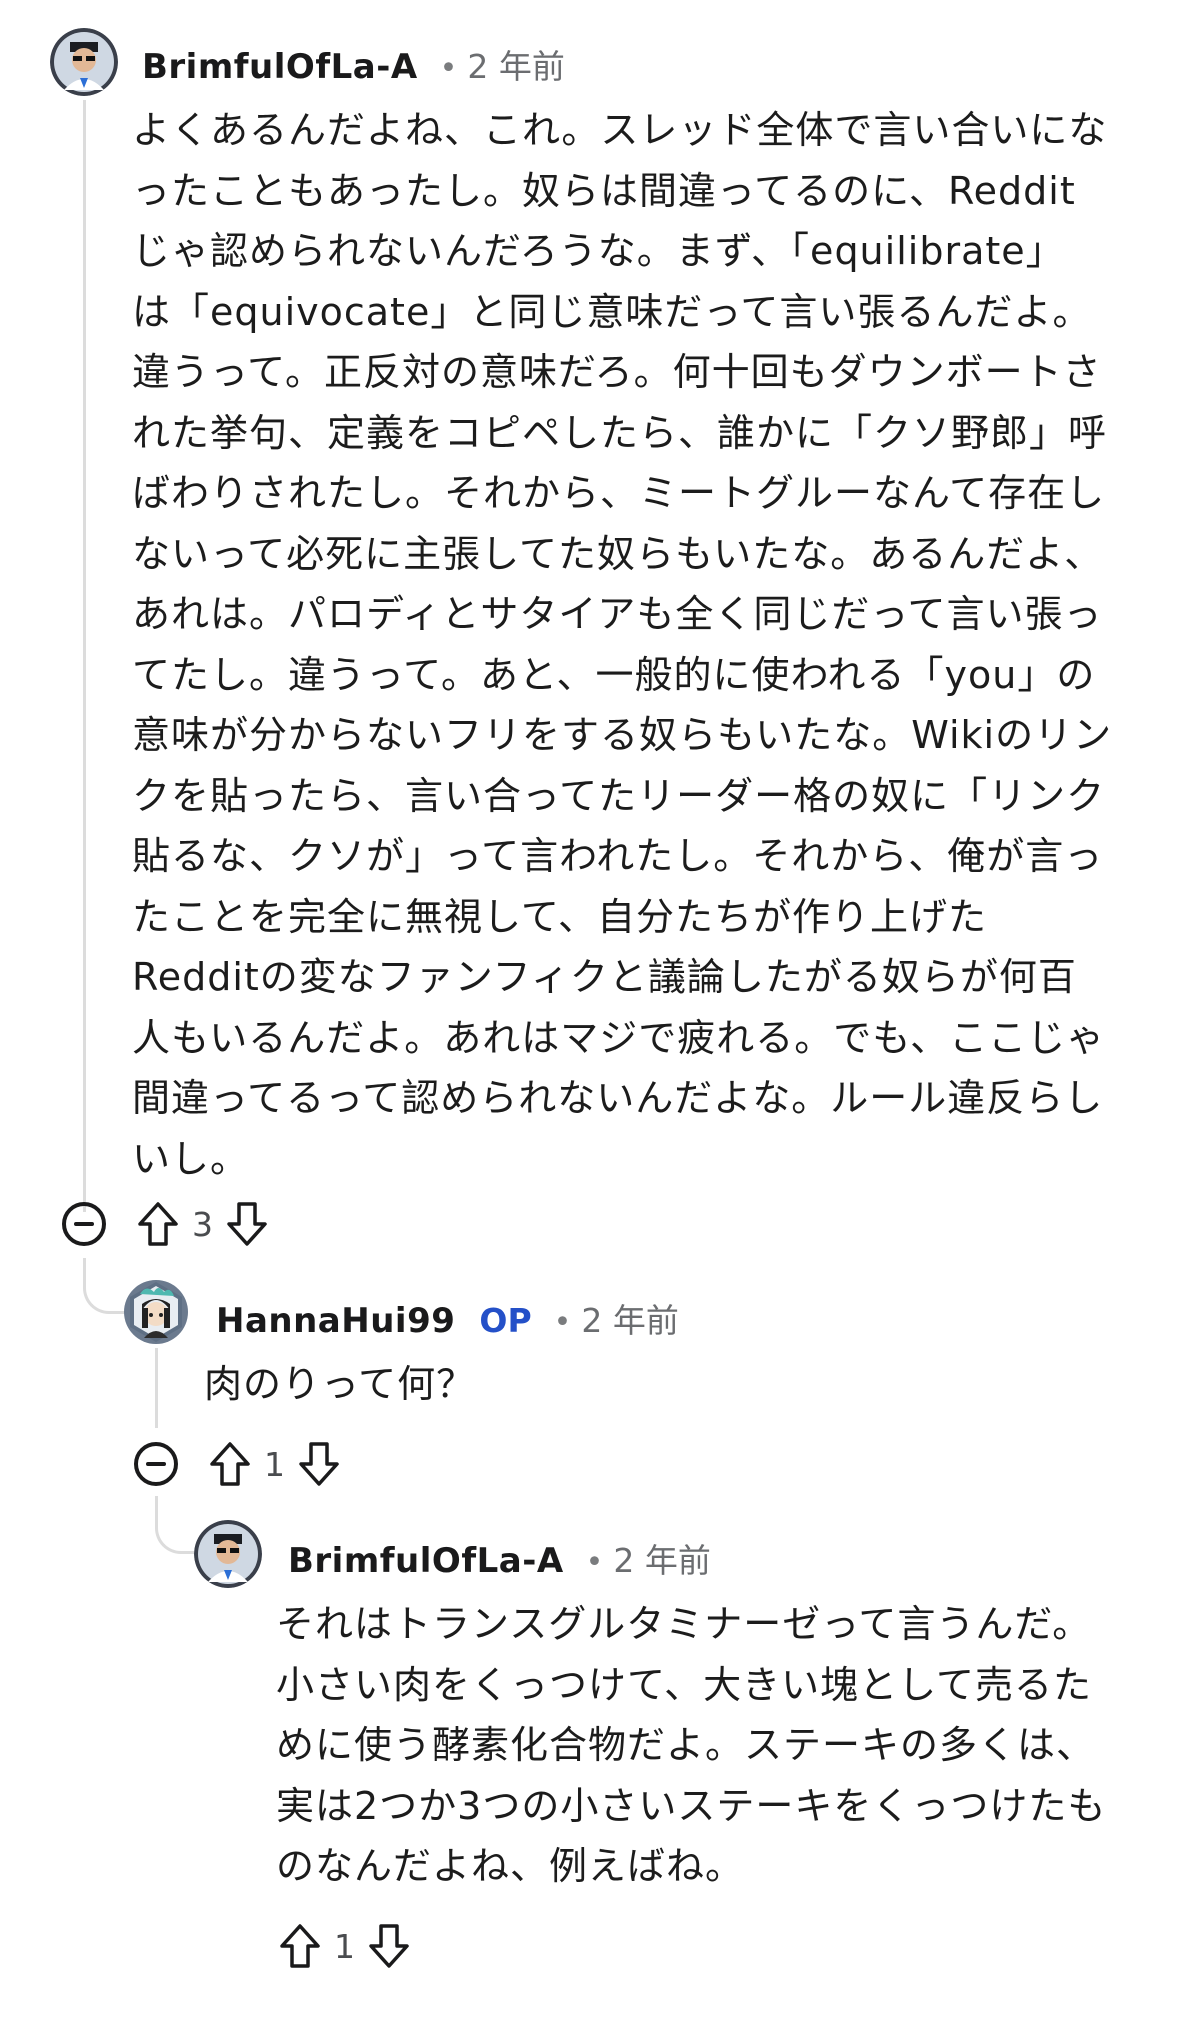  What do you see at coordinates (619, 1037) in the screenshot?
I see `comment-line: 人もいるんだよ。あれはマジで疲れる。でも、ここじゃ` at bounding box center [619, 1037].